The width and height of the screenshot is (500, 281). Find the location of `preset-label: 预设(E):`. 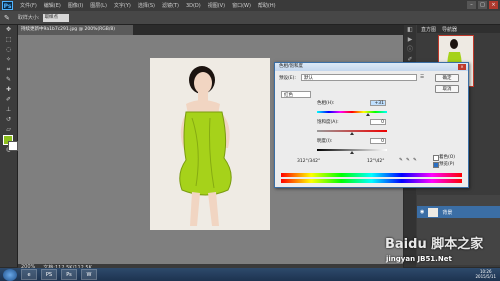

preset-label: 预设(E): is located at coordinates (287, 78).